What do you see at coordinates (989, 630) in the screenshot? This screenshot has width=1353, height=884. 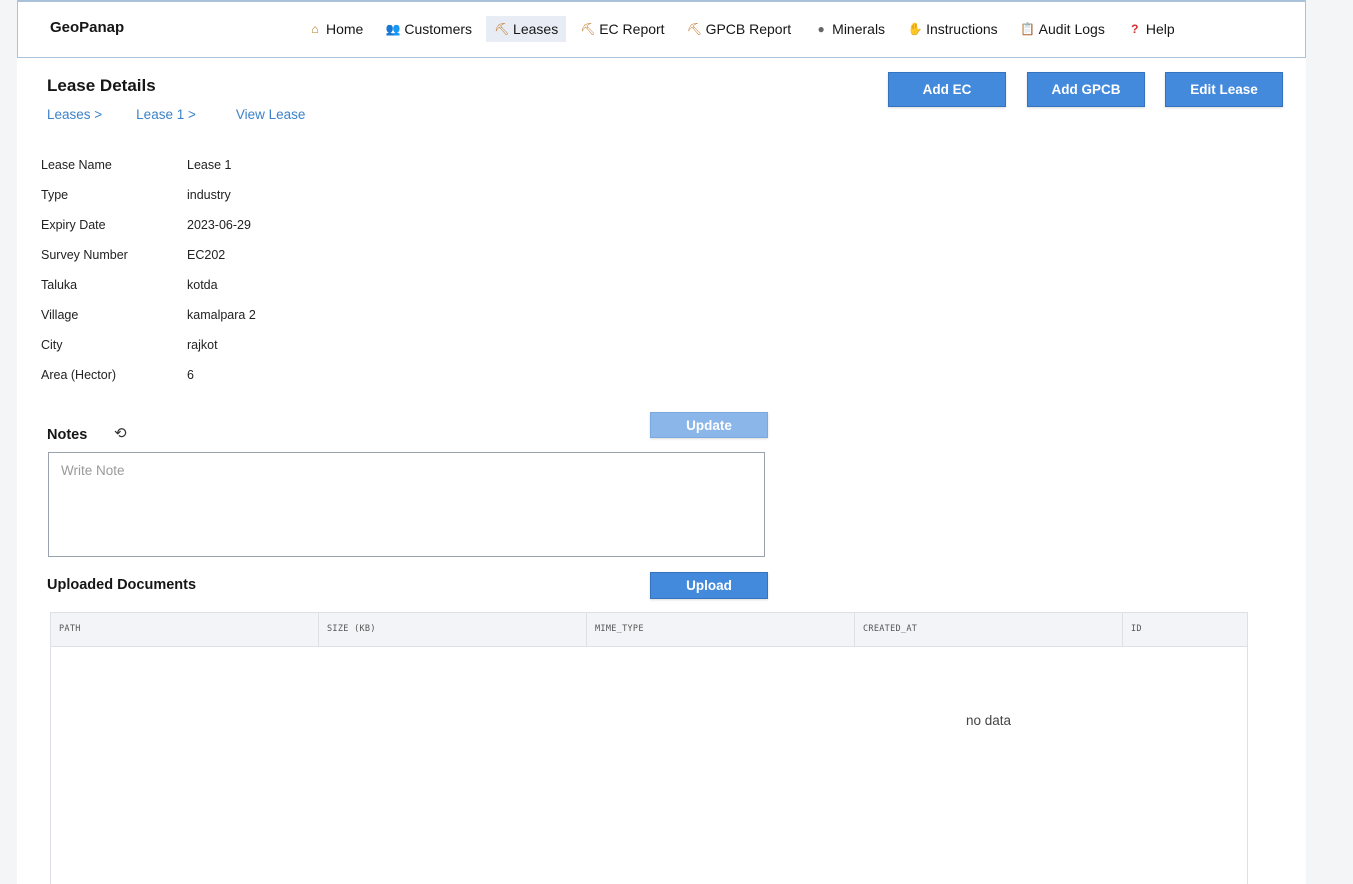 I see `column-header-created-at: CREATED_AT` at bounding box center [989, 630].